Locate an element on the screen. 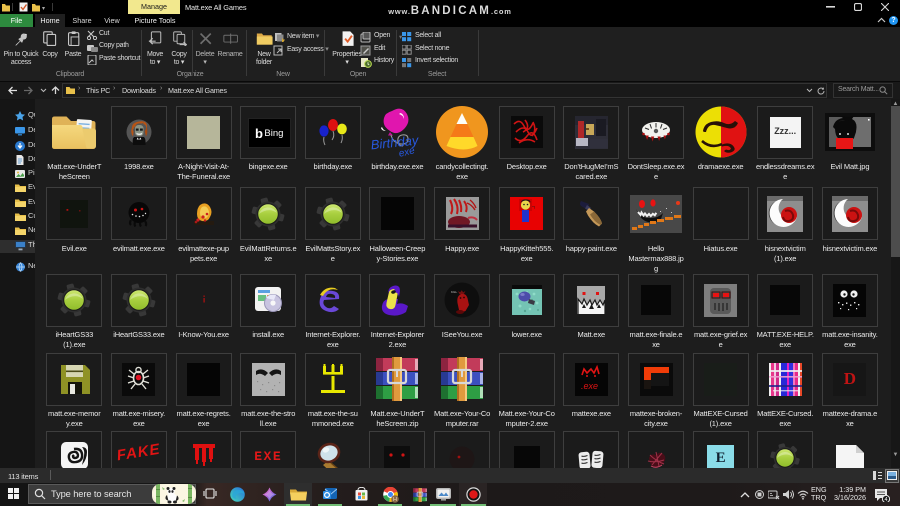 Image resolution: width=900 pixels, height=506 pixels. svg-text: 4 is located at coordinates (885, 499).